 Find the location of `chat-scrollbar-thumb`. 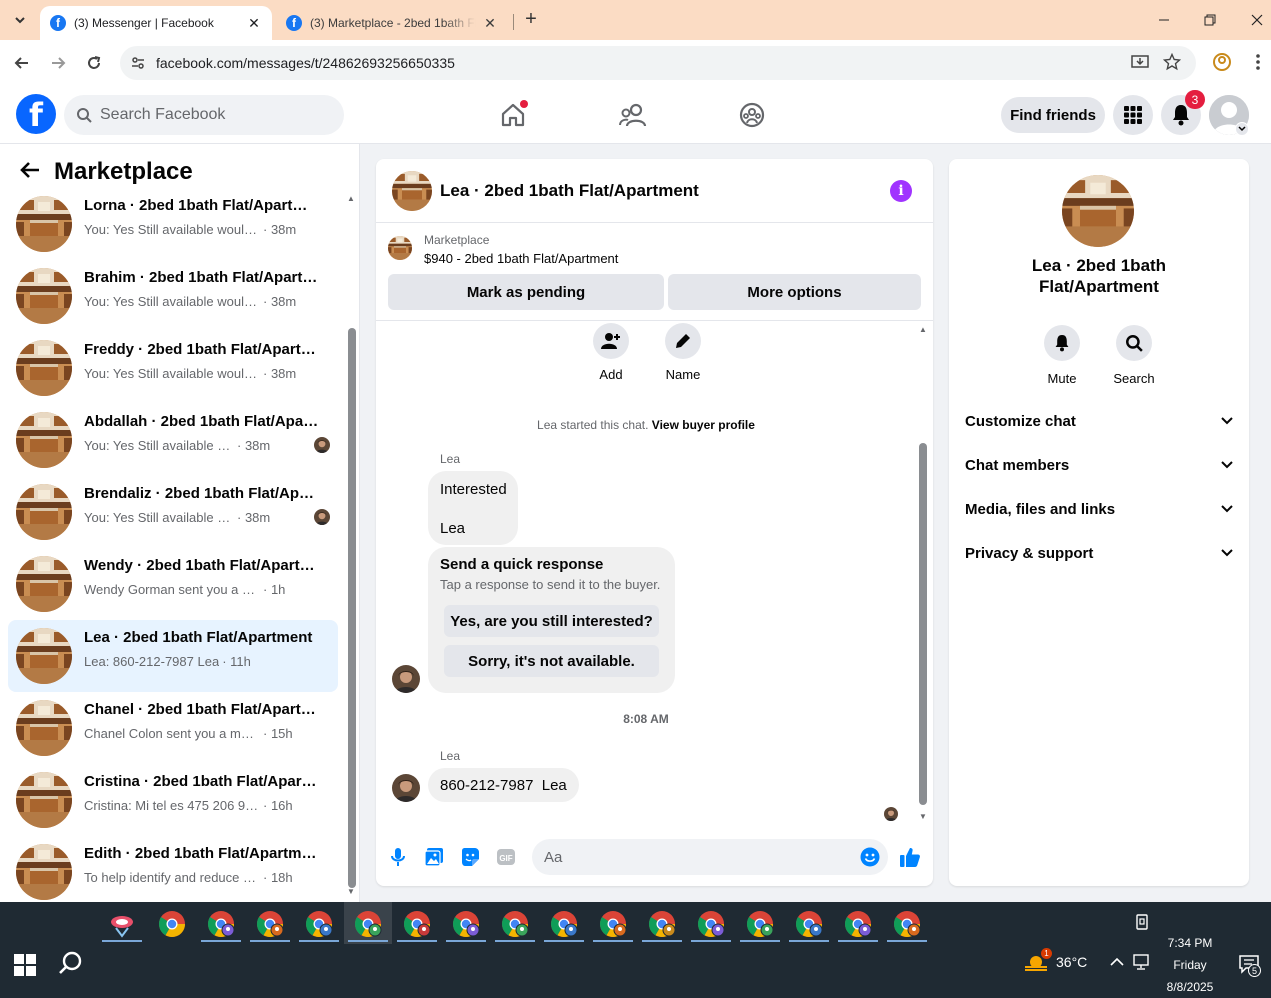

chat-scrollbar-thumb is located at coordinates (923, 624).